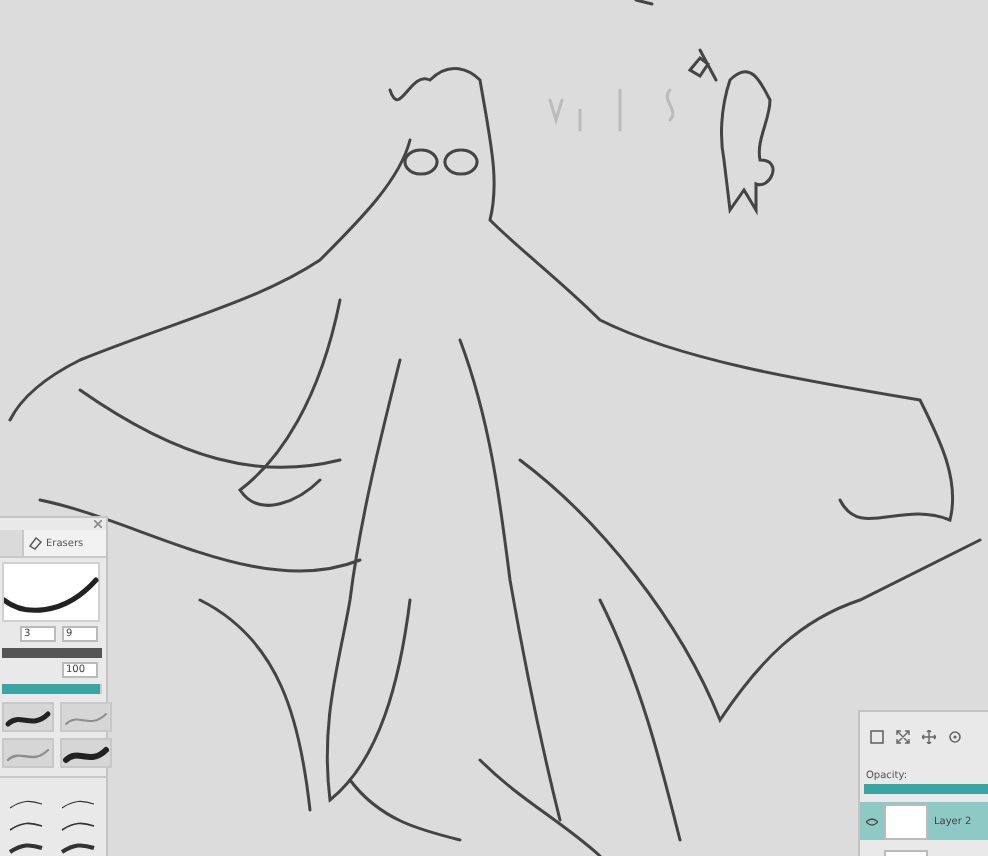  I want to click on eye-icon, so click(872, 821).